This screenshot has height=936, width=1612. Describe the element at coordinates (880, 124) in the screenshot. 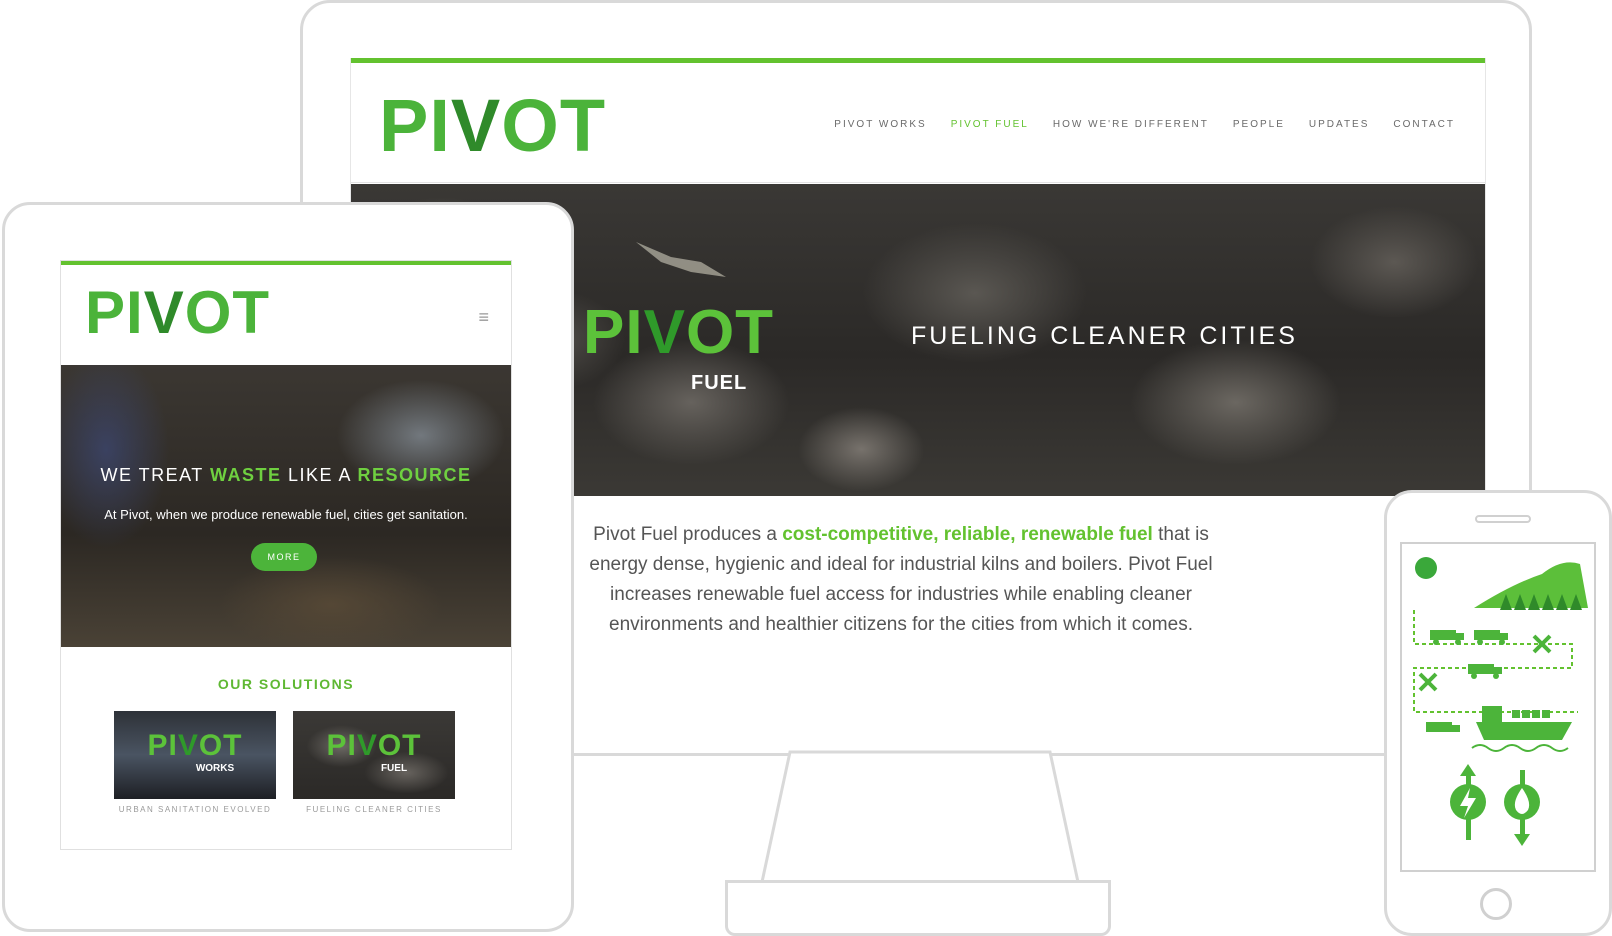

I see `nav-pivot-works: PIVOT WORKS` at that location.